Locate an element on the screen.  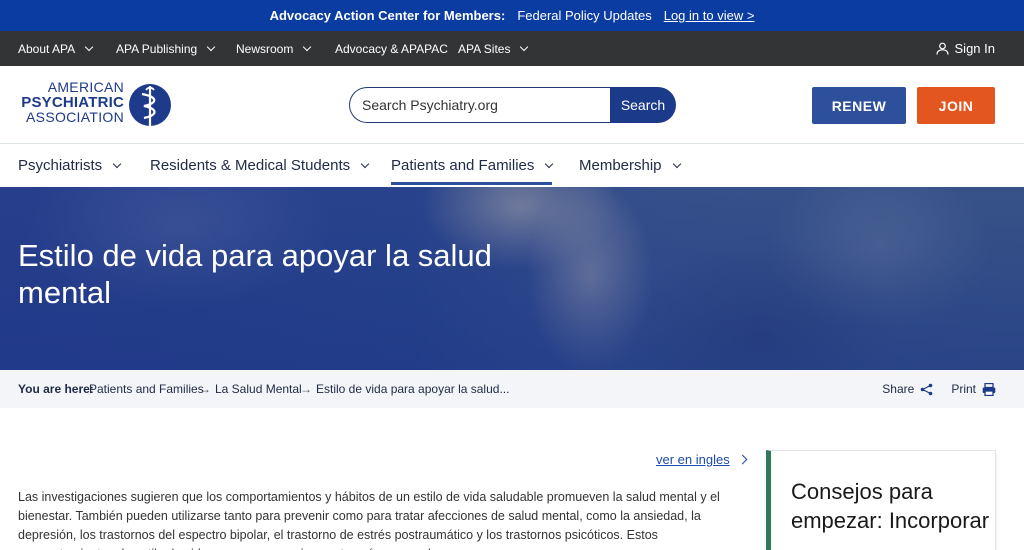
logo-line-2: PSYCHIATRIC is located at coordinates (72, 102).